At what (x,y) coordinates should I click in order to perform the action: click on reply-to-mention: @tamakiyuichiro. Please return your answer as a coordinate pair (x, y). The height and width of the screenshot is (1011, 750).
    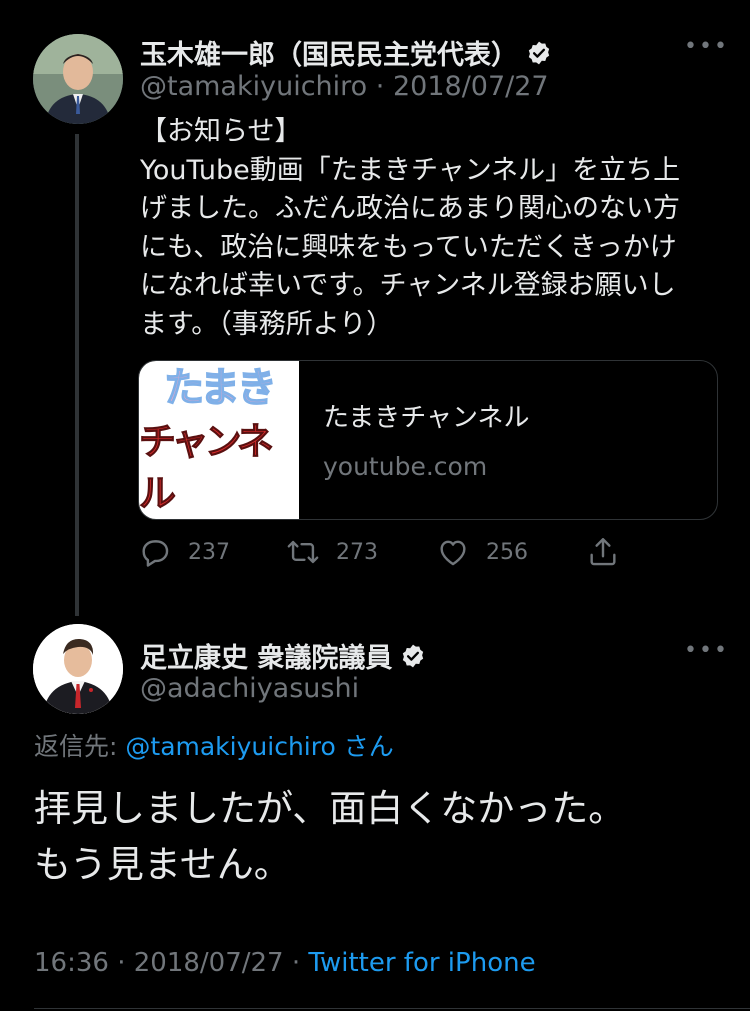
    Looking at the image, I should click on (230, 746).